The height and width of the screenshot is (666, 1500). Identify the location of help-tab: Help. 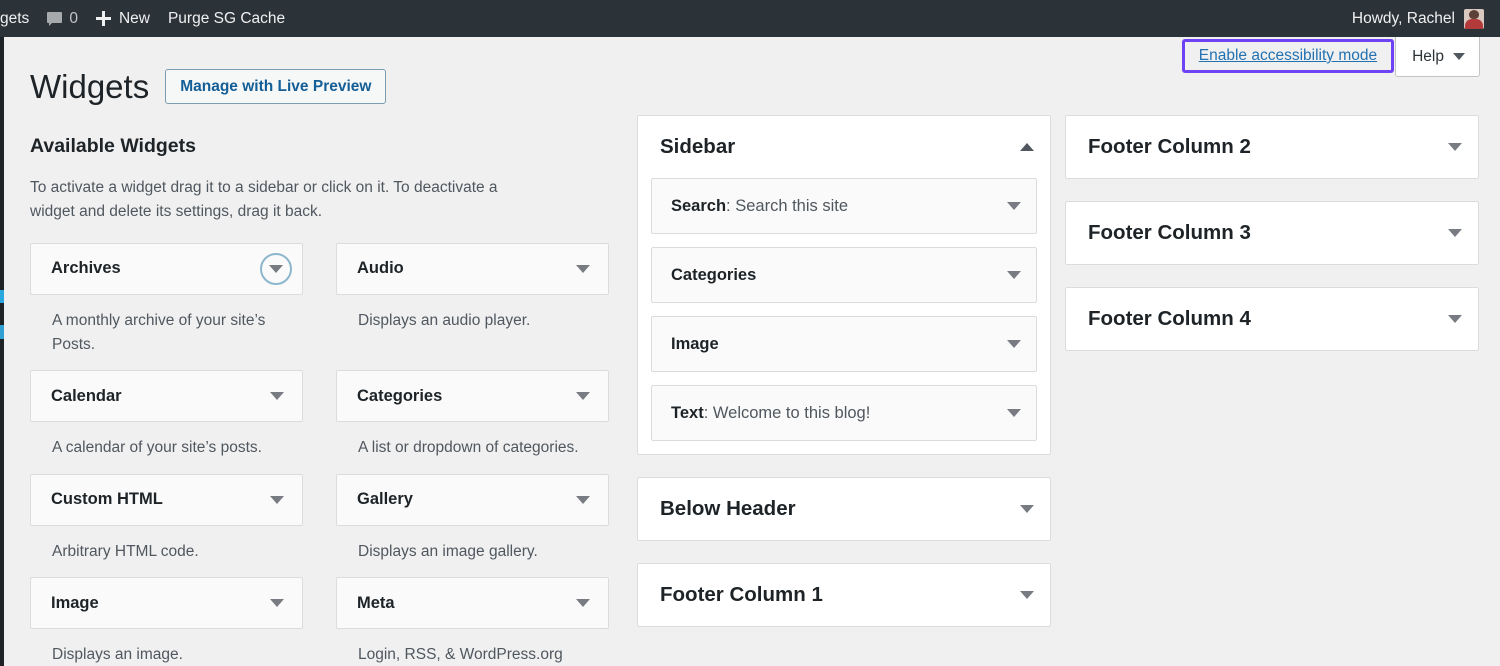
(1437, 57).